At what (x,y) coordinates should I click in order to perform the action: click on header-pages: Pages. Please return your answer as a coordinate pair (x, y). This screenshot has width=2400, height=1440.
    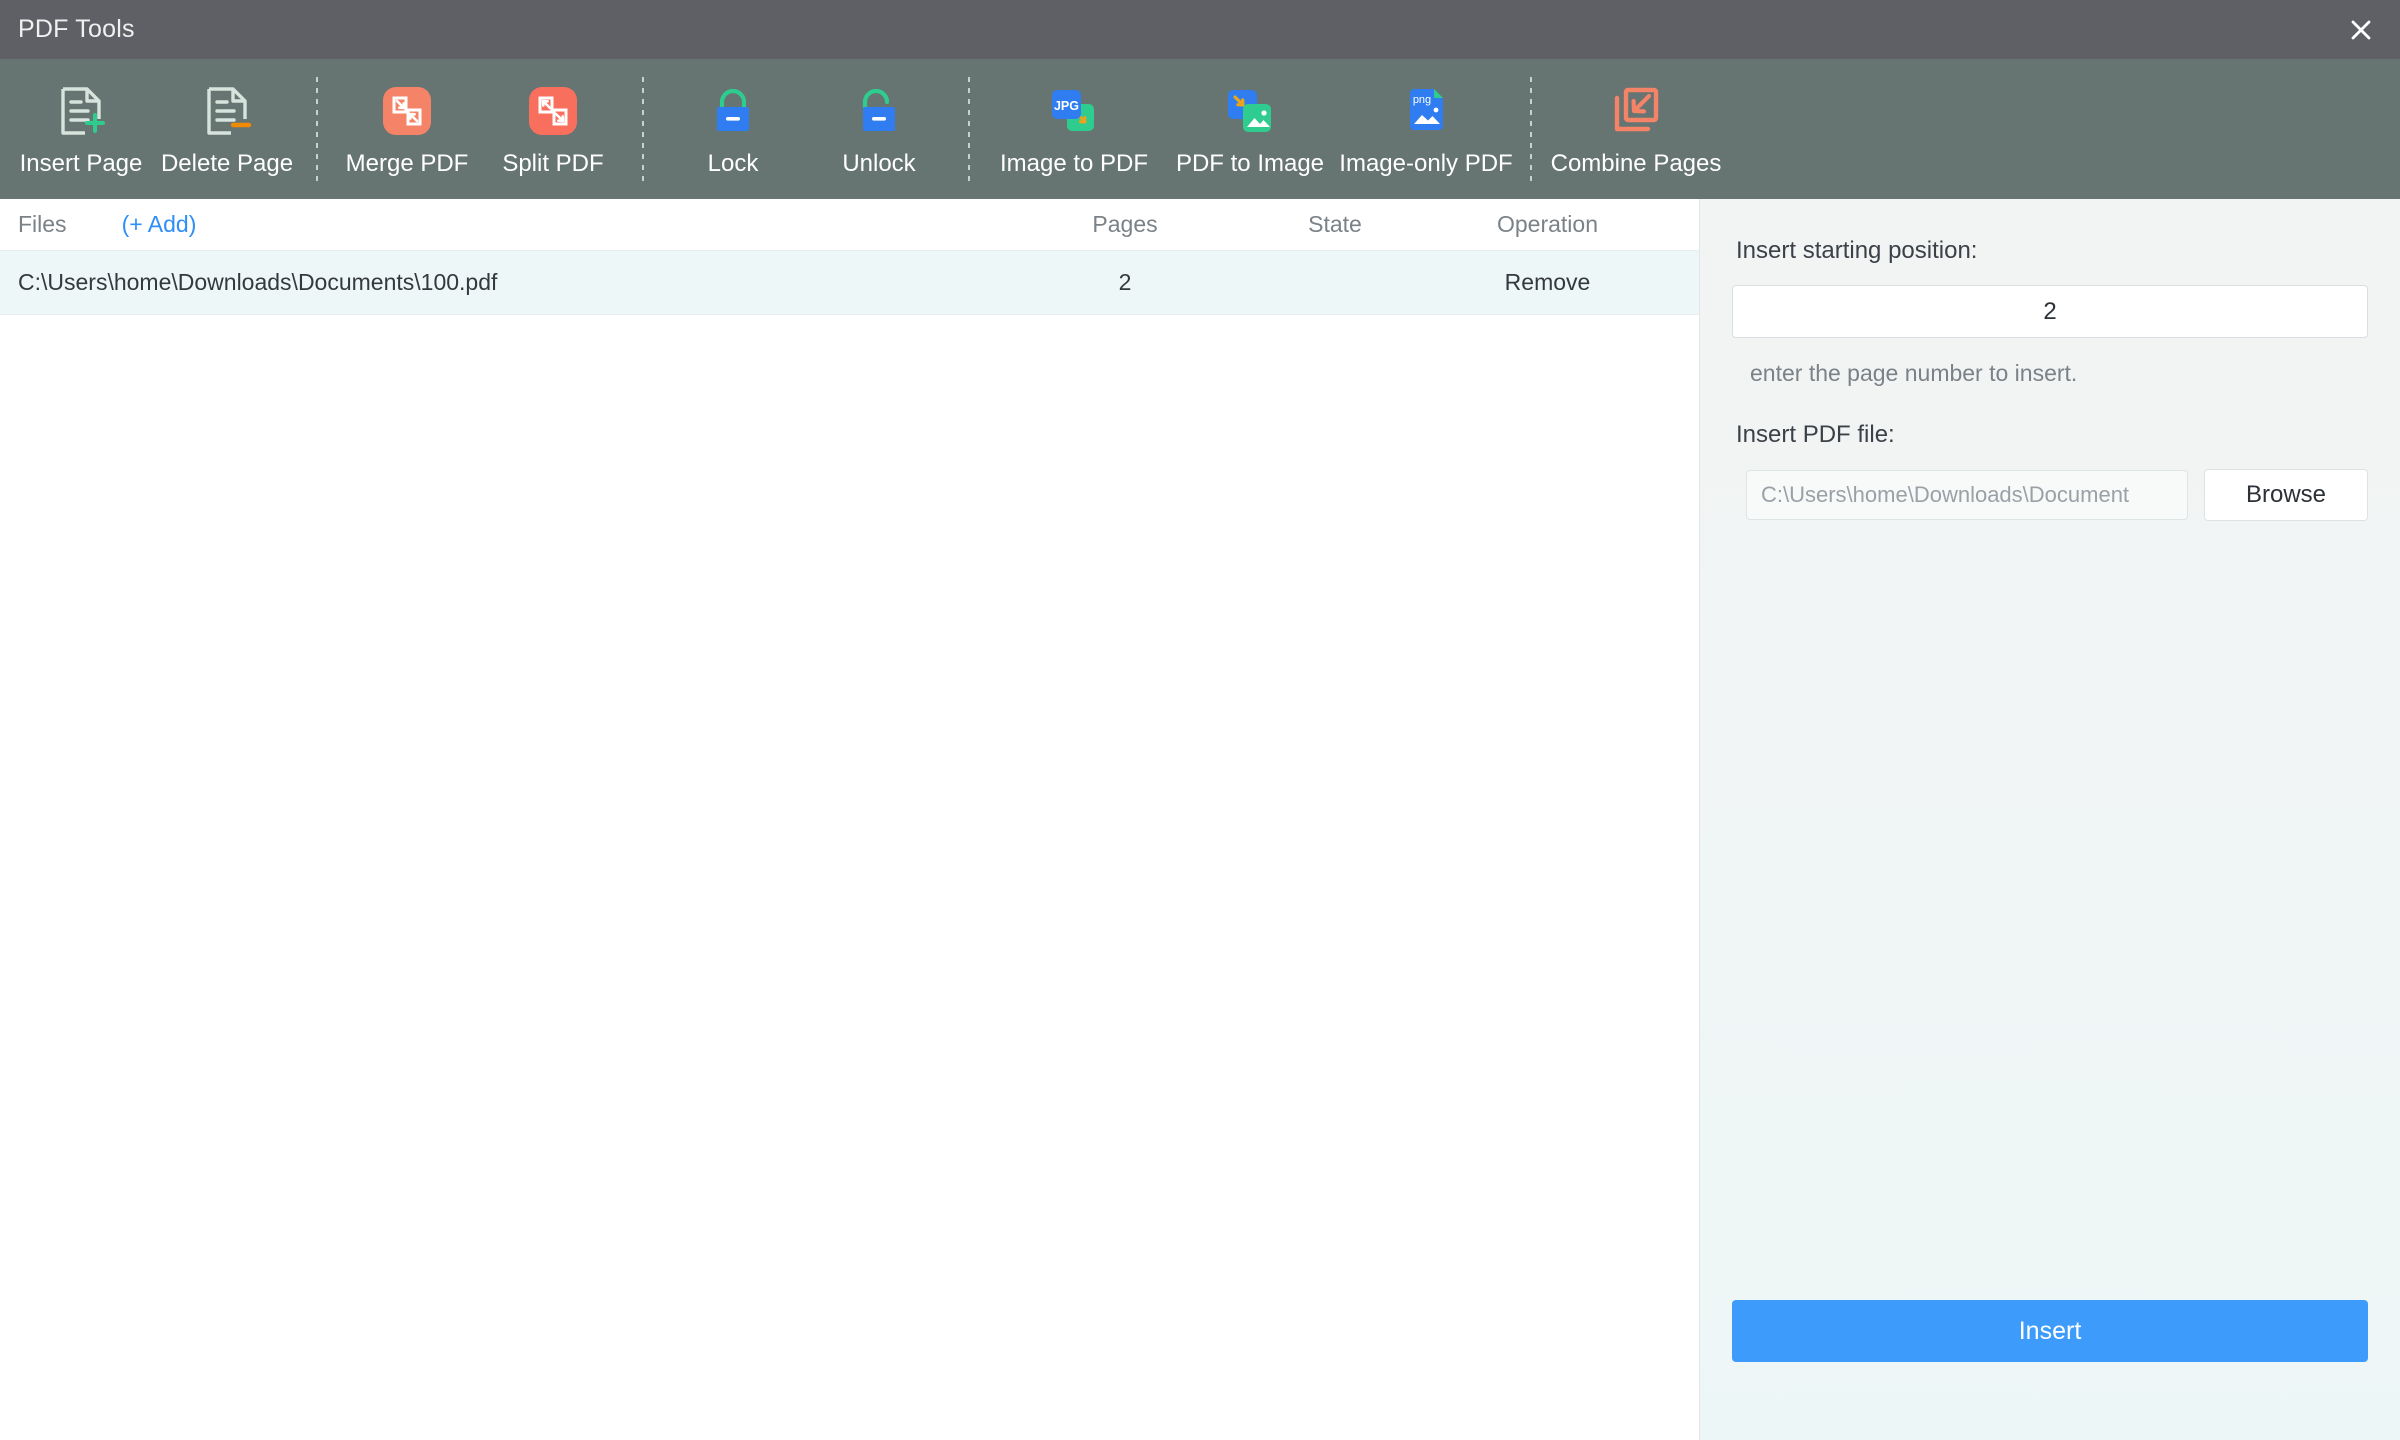
    Looking at the image, I should click on (1125, 224).